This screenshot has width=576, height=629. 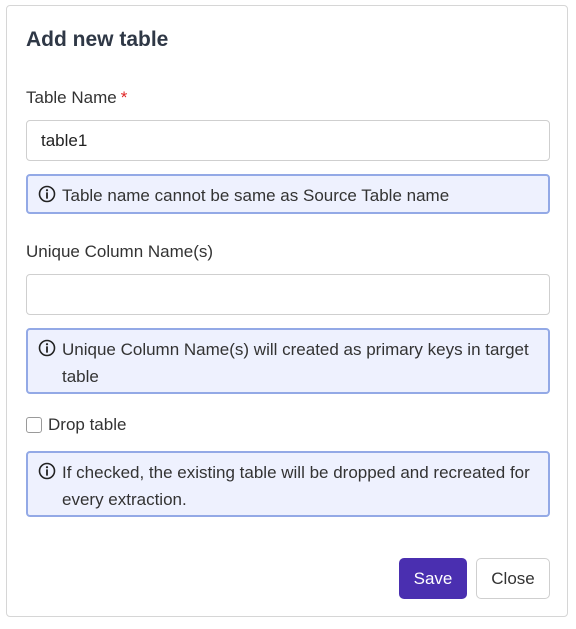 What do you see at coordinates (288, 294) in the screenshot?
I see `unique-columns-input` at bounding box center [288, 294].